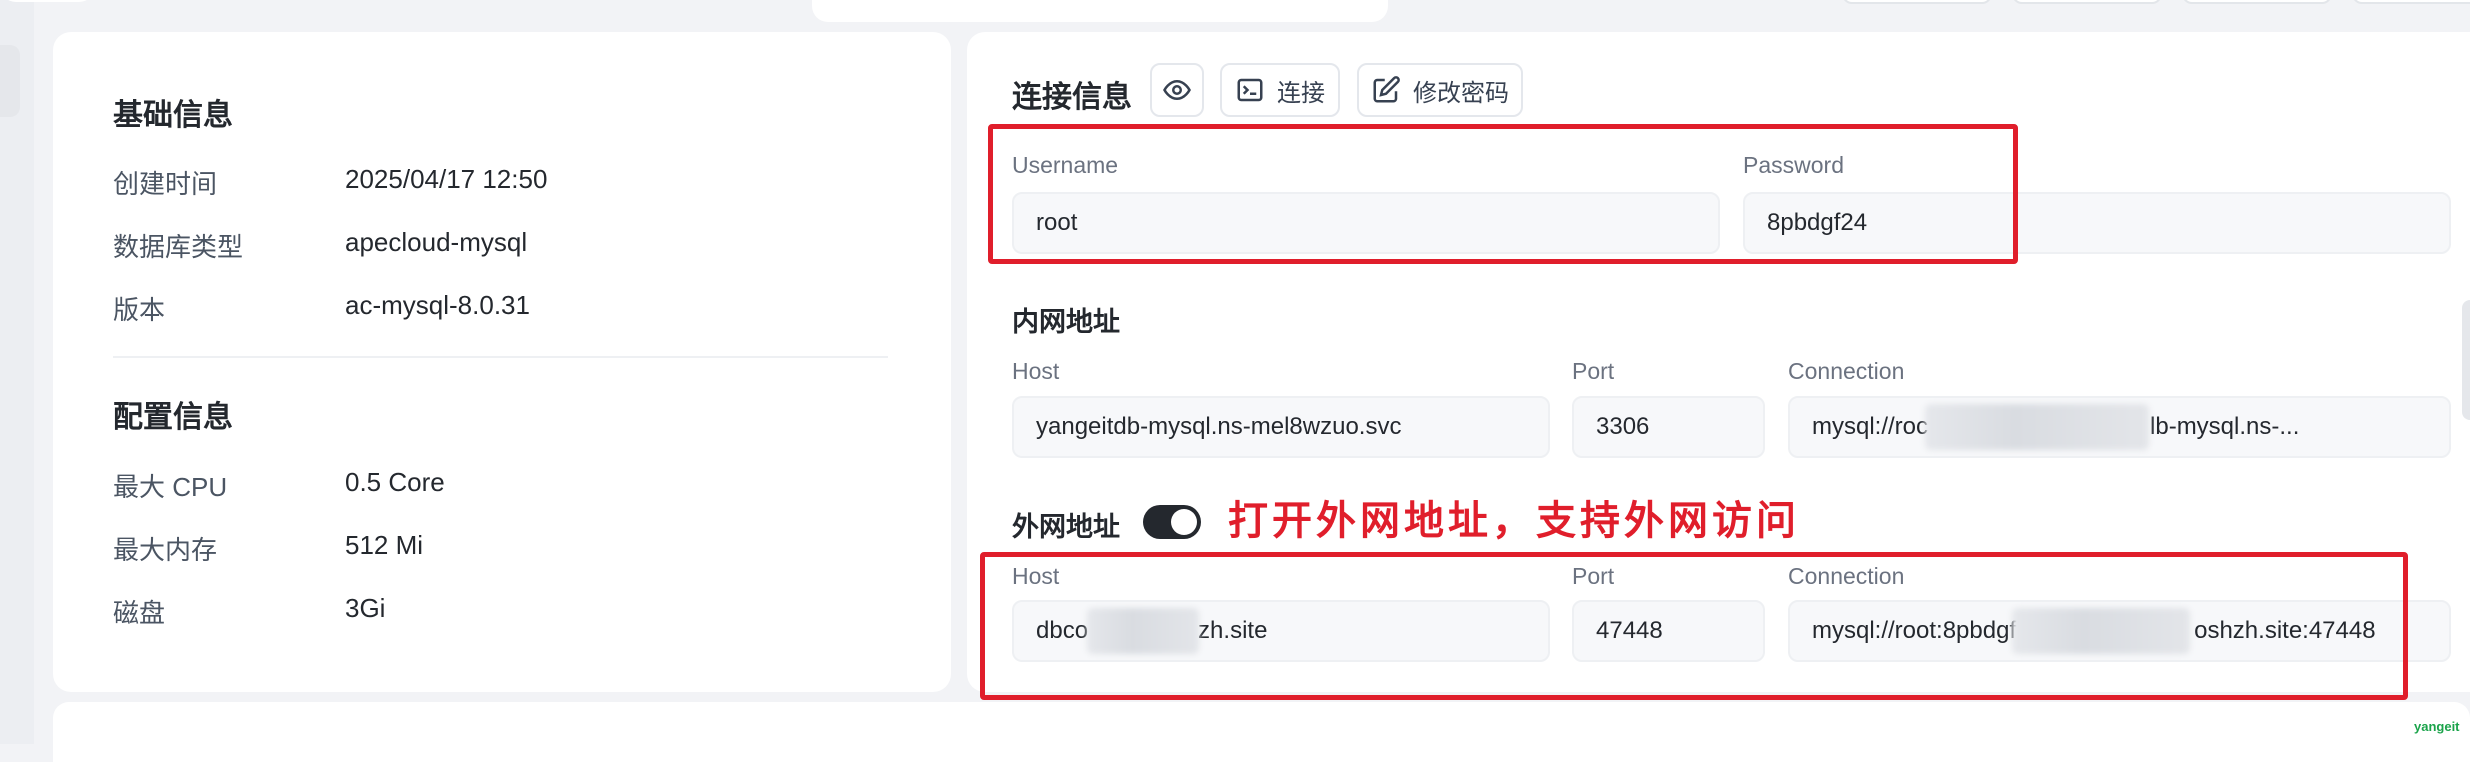  I want to click on section-divider, so click(500, 357).